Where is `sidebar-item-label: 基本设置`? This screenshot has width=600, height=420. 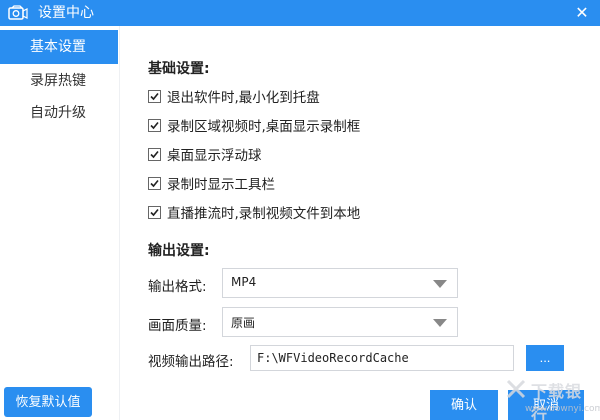
sidebar-item-label: 基本设置 is located at coordinates (58, 47).